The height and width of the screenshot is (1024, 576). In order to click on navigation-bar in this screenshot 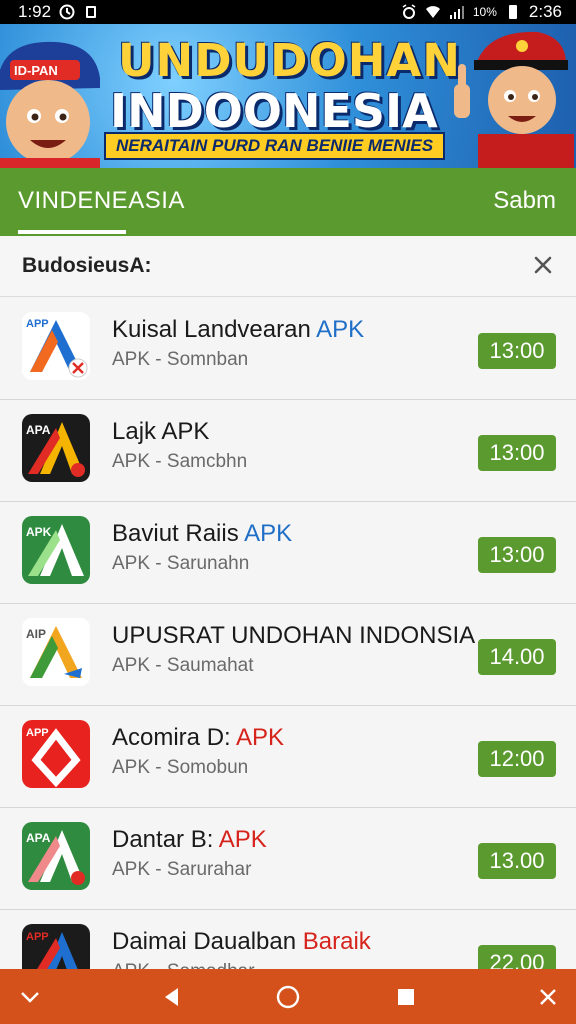, I will do `click(288, 996)`.